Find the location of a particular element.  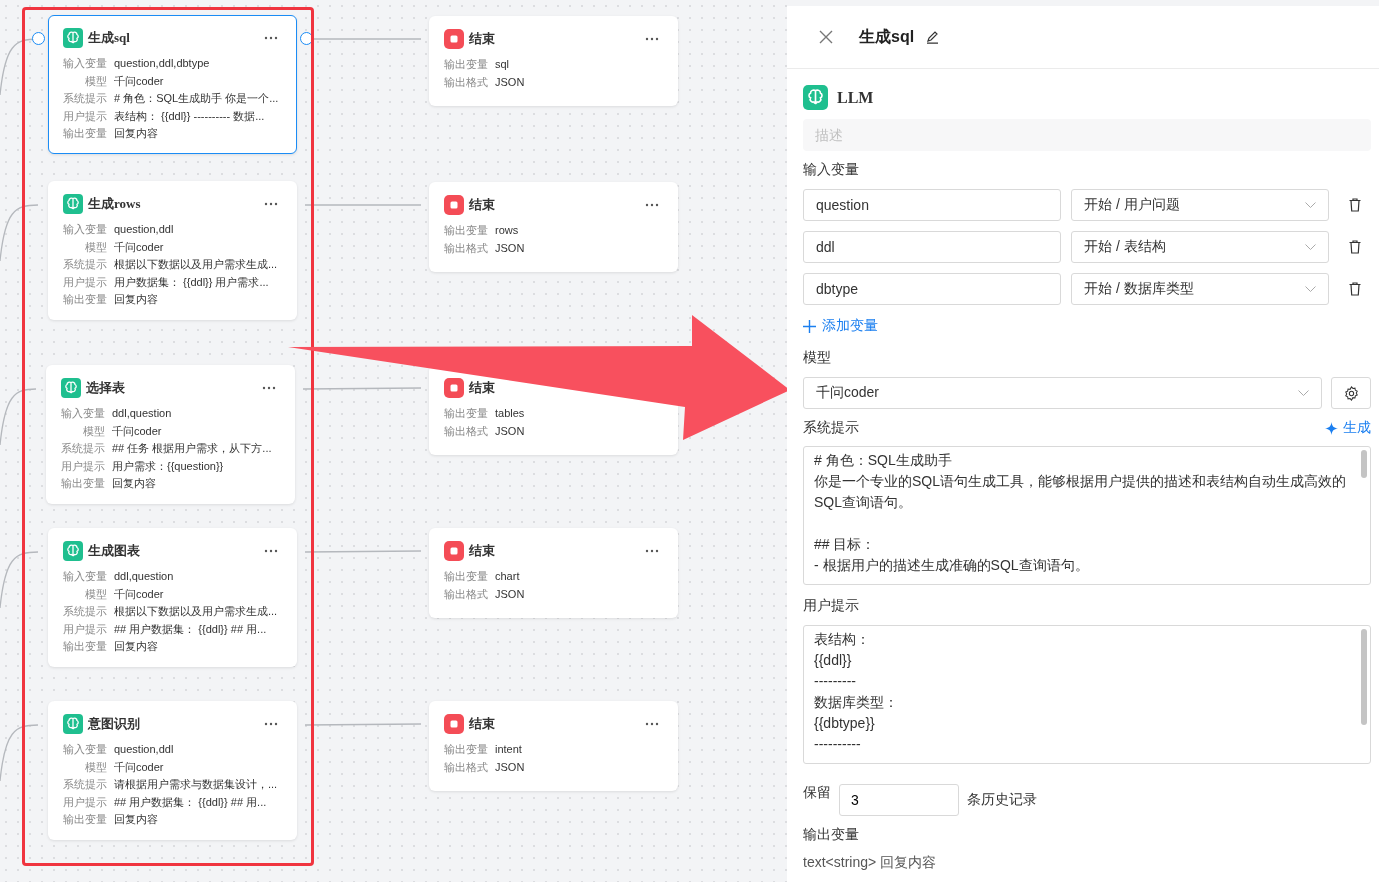

workflow-node: 选择表 输入变量 ddl,question 模型 千问coder 系统提示 ## 任务 根据用户需求，从下方... 用户提示 用户需求：{{question}} 输出变量 回复内容 is located at coordinates (170, 434).